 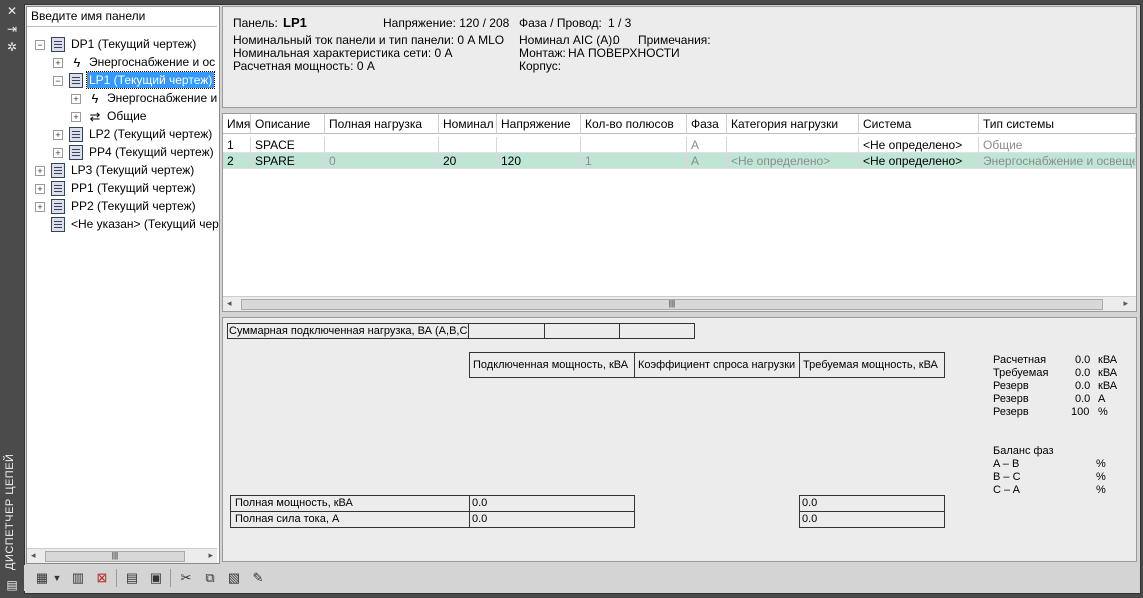 I want to click on tree-node-power-dp1: + ϟ Энергоснабжение и ос, so click(x=135, y=62).